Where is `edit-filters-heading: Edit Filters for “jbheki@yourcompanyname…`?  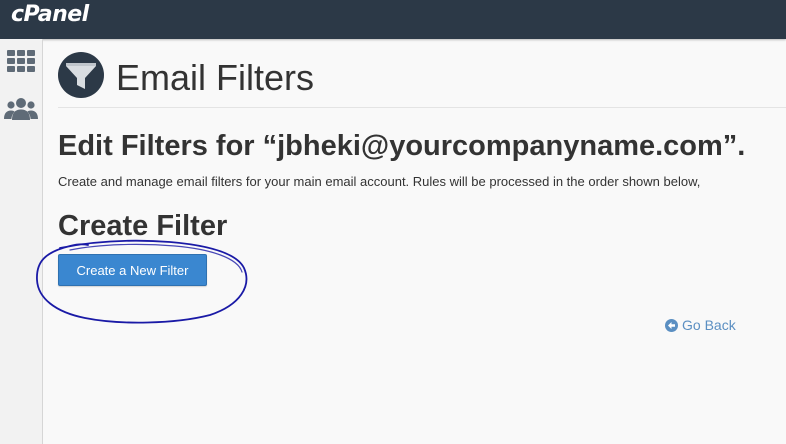
edit-filters-heading: Edit Filters for “jbheki@yourcompanyname… is located at coordinates (402, 146).